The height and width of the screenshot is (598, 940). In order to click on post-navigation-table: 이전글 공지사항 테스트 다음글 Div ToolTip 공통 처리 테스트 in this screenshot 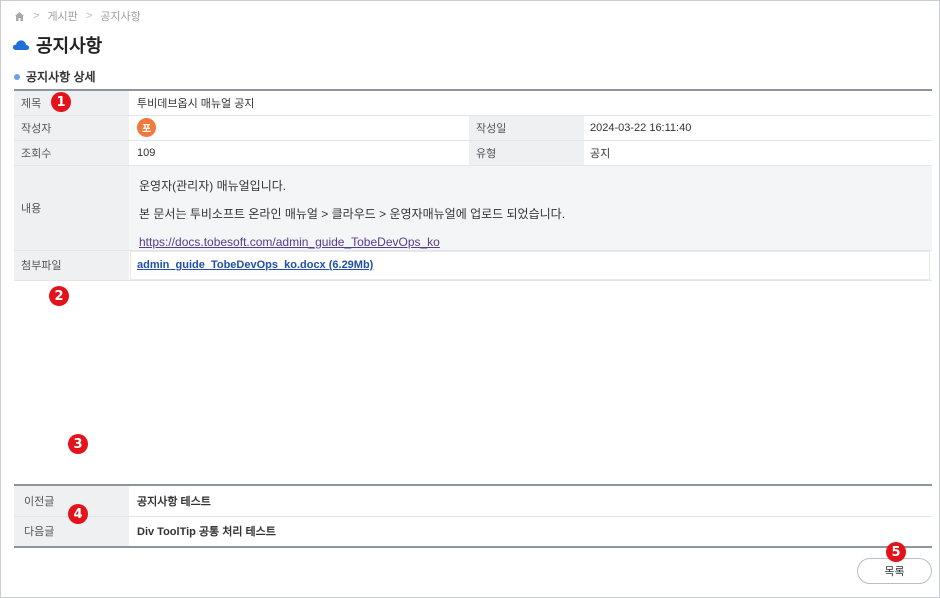, I will do `click(473, 516)`.